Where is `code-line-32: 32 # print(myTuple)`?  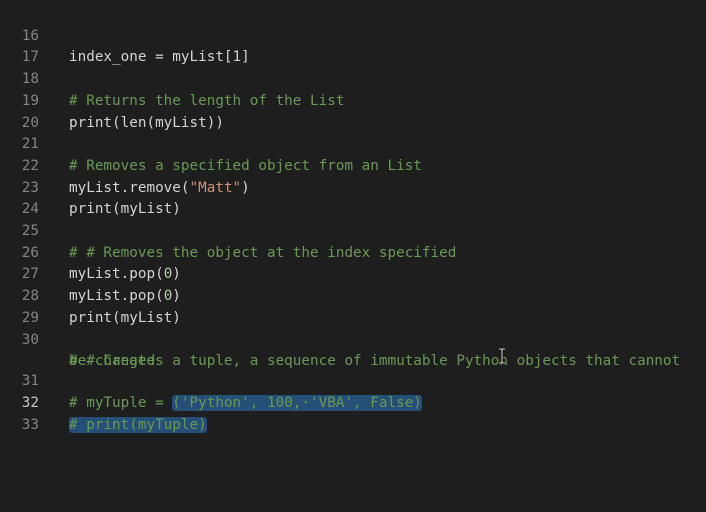 code-line-32: 32 # print(myTuple) is located at coordinates (353, 402).